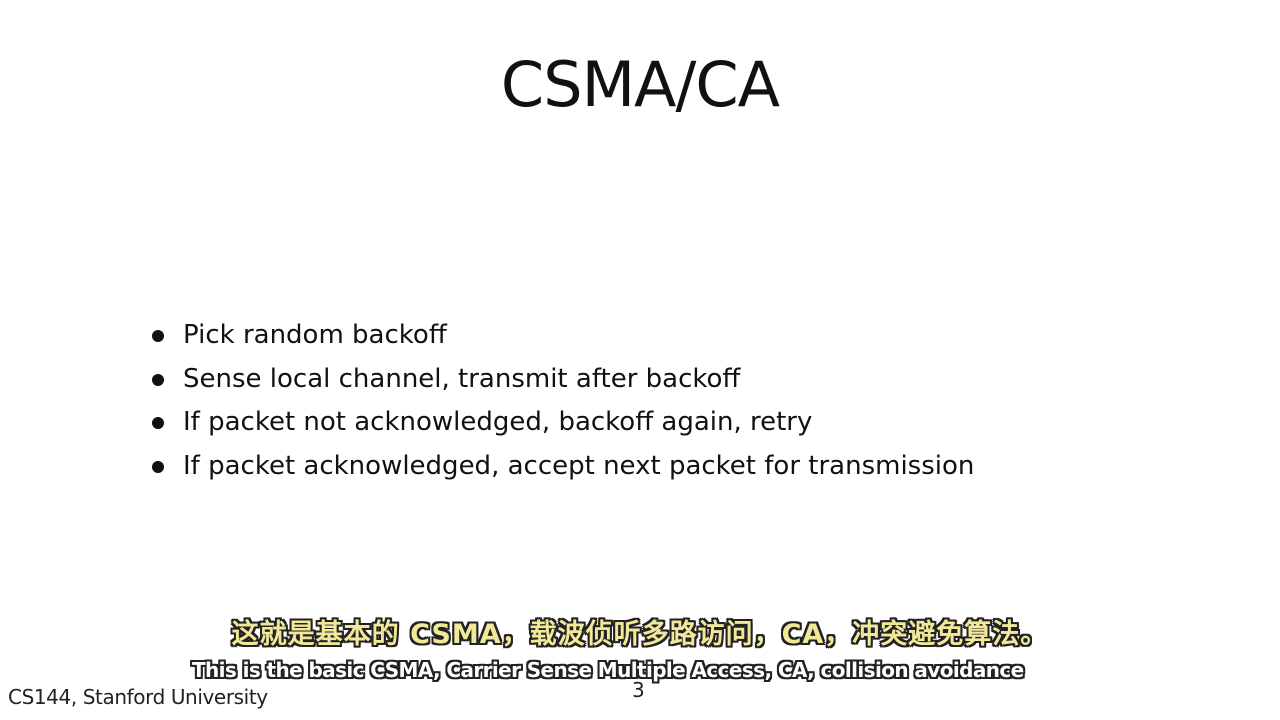 This screenshot has width=1280, height=720. Describe the element at coordinates (138, 697) in the screenshot. I see `slide-footer: CS144, Stanford University` at that location.